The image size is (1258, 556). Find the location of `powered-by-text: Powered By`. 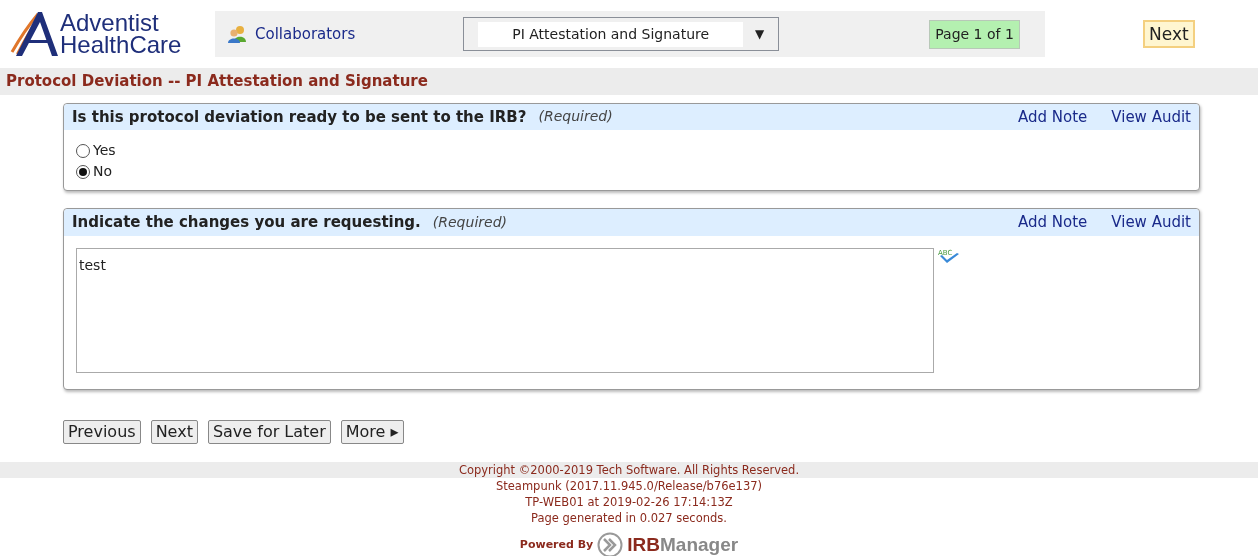

powered-by-text: Powered By is located at coordinates (556, 544).